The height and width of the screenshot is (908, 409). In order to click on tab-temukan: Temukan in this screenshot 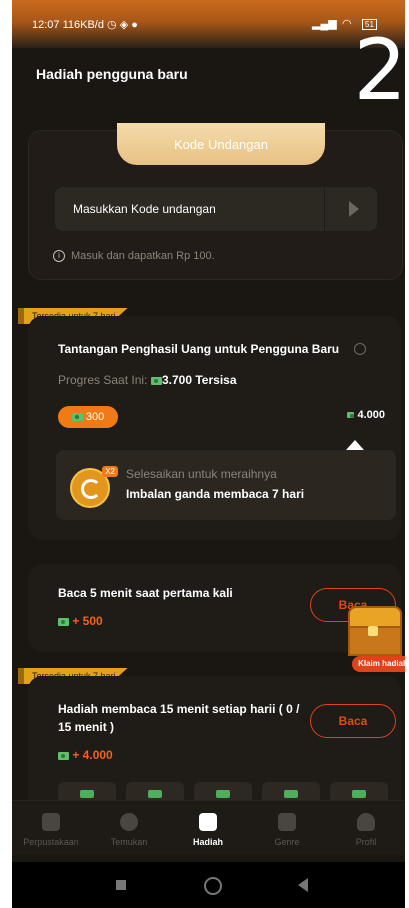, I will do `click(129, 828)`.